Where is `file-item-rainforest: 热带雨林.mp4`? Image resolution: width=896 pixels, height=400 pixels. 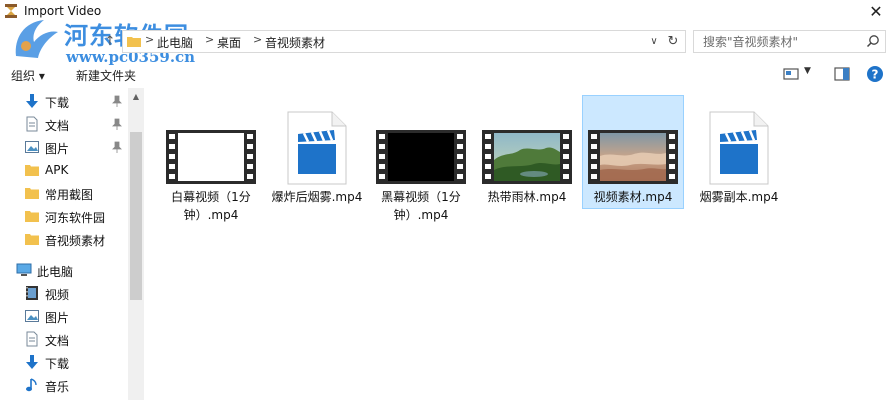 file-item-rainforest: 热带雨林.mp4 is located at coordinates (527, 152).